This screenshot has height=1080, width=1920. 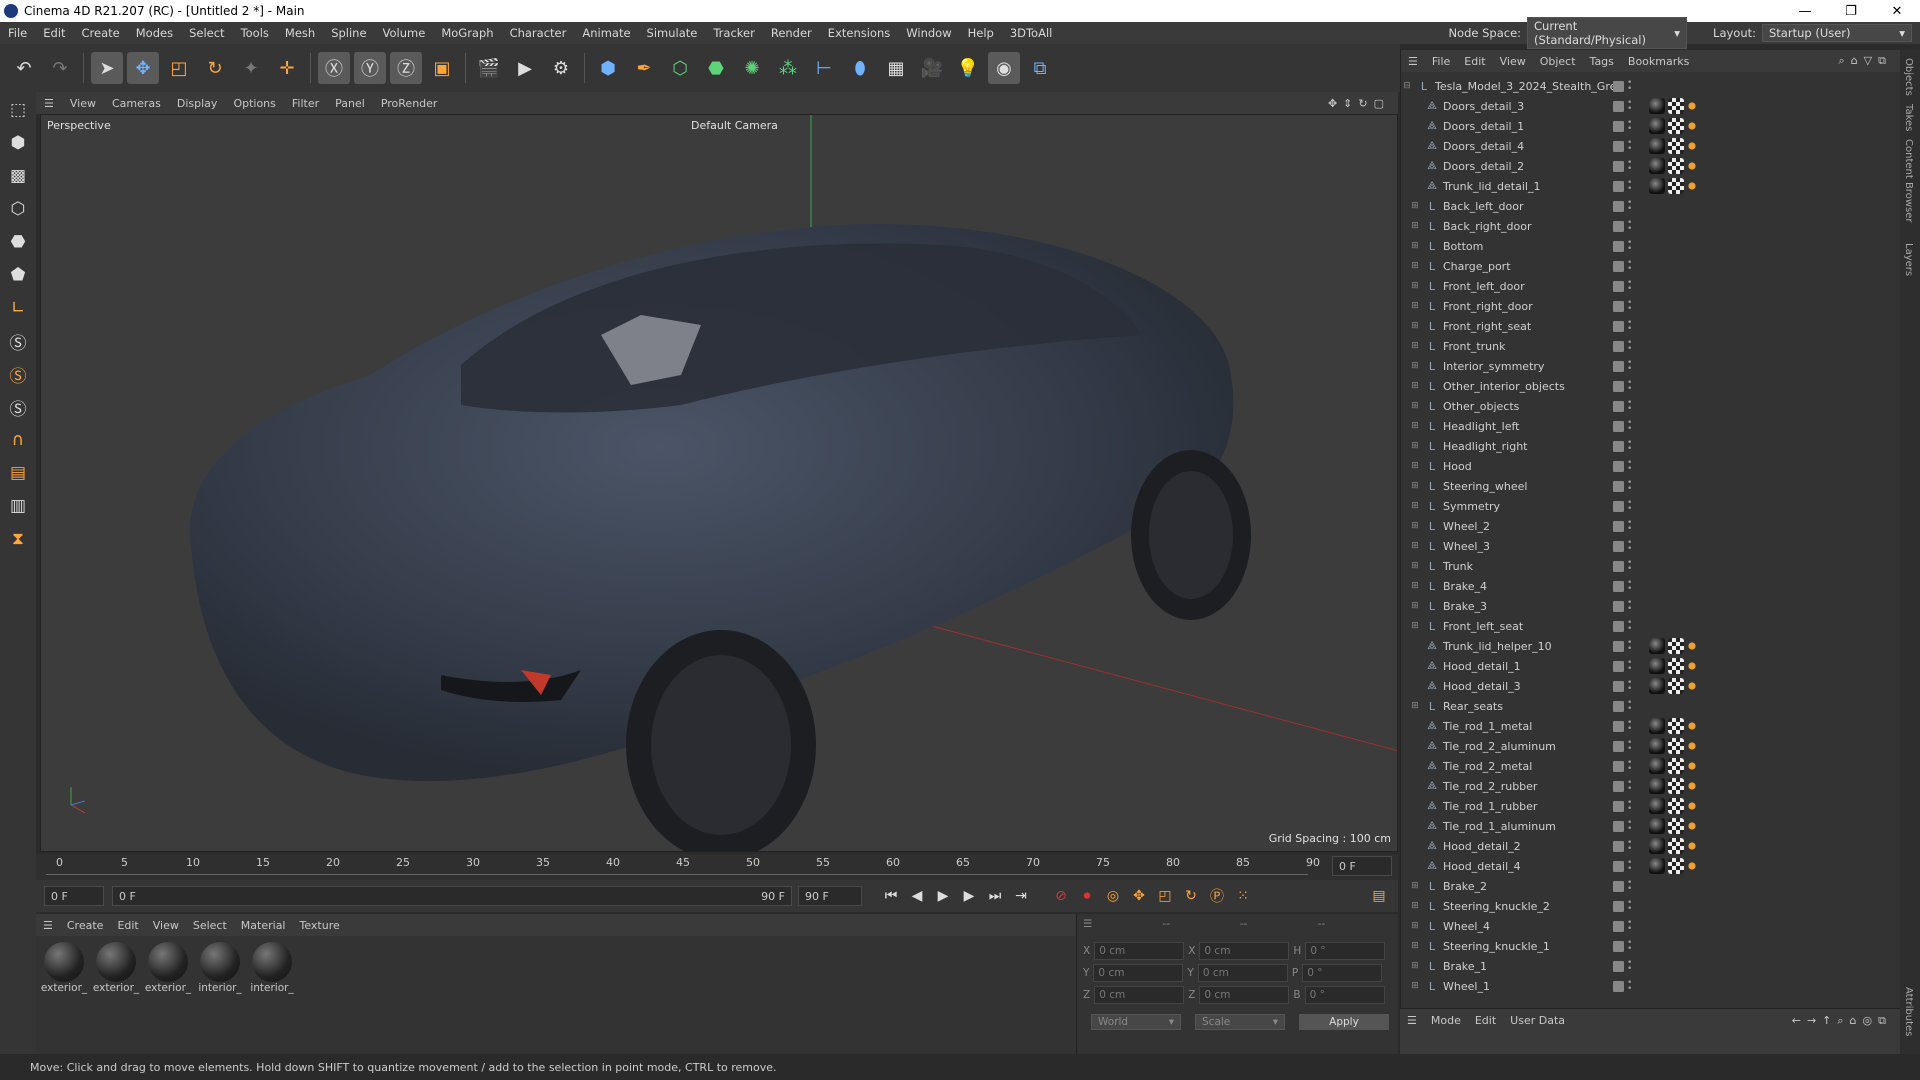 I want to click on object-row: ⟁ Hood_detail_3 • •, so click(x=1647, y=686).